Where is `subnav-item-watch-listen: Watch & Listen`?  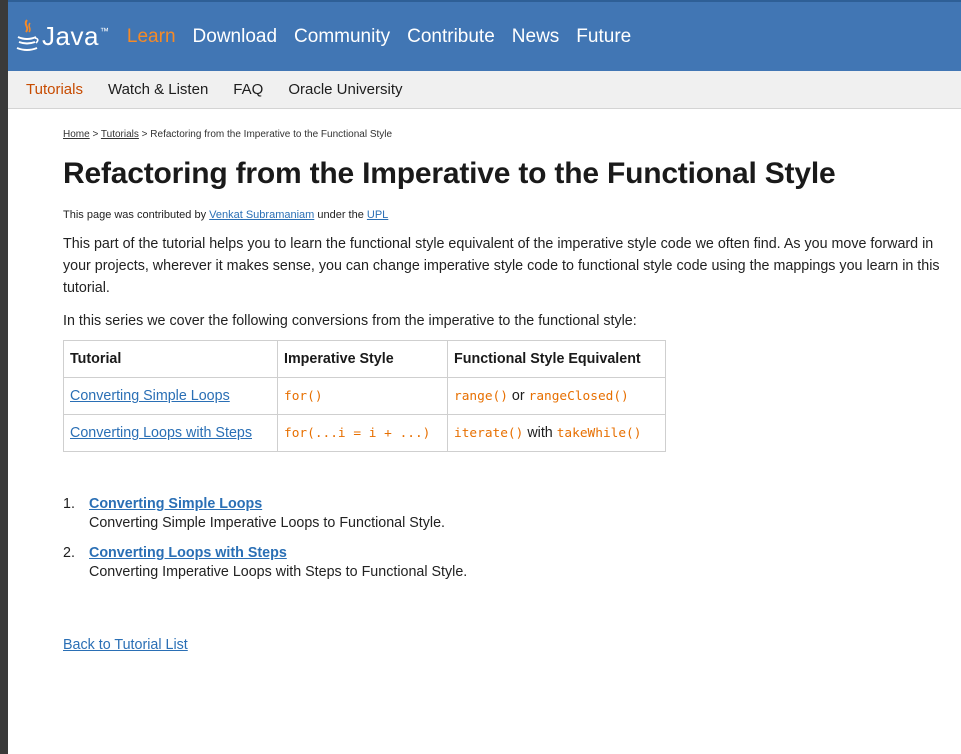
subnav-item-watch-listen: Watch & Listen is located at coordinates (158, 89).